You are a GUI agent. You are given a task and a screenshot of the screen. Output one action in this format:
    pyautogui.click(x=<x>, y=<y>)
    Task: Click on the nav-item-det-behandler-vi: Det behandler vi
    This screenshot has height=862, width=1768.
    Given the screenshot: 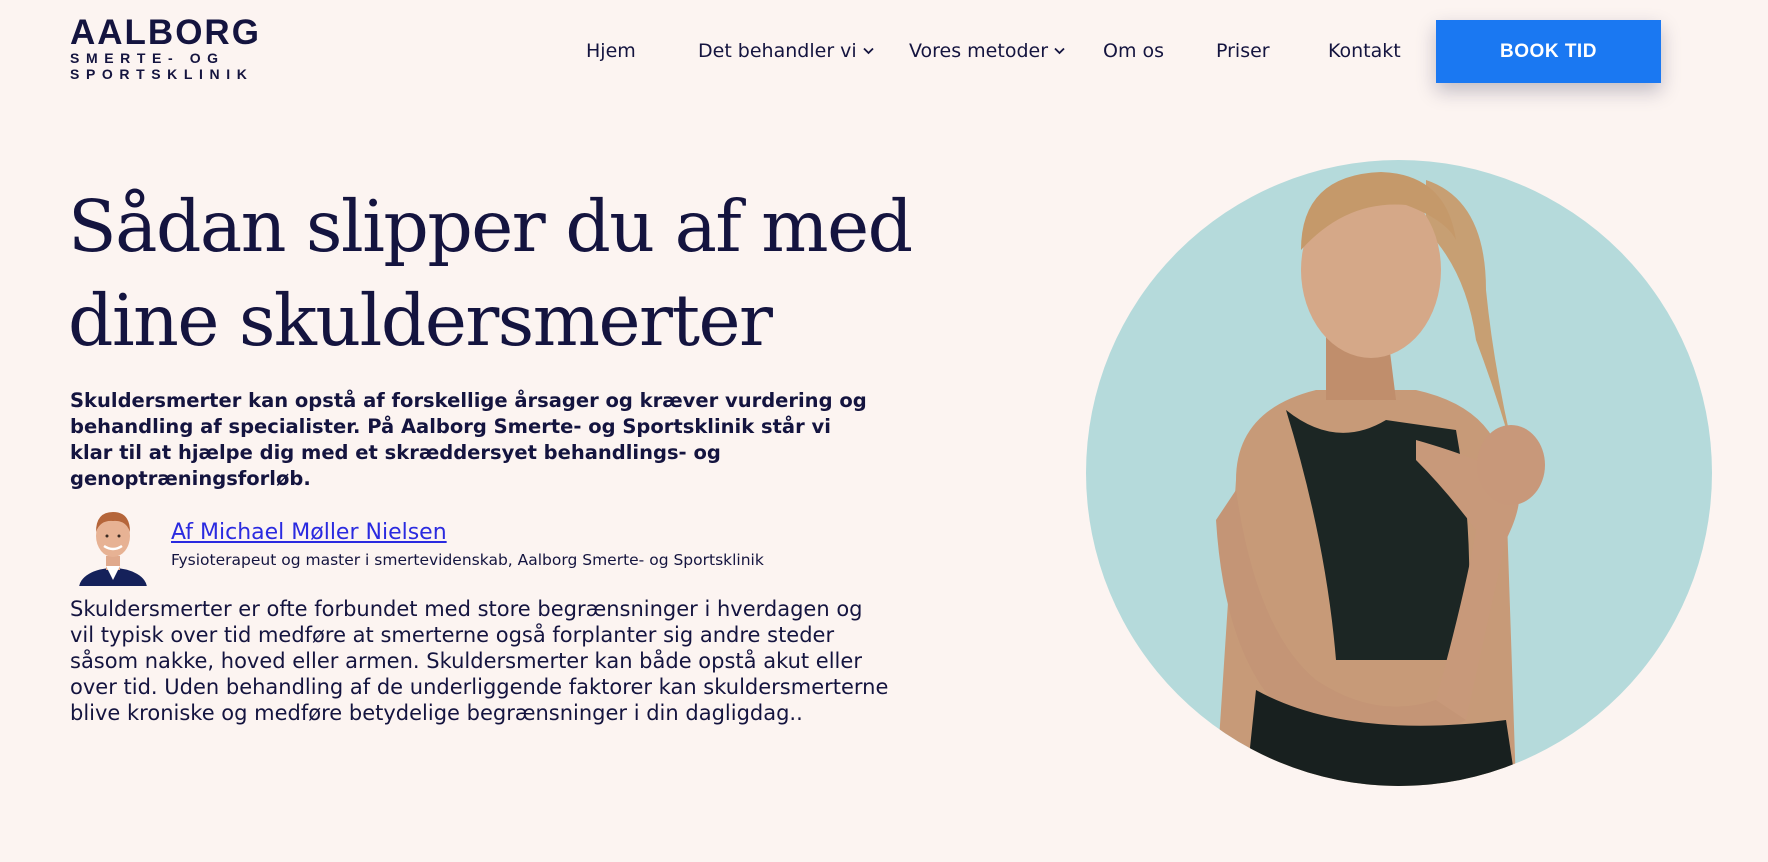 What is the action you would take?
    pyautogui.click(x=786, y=51)
    